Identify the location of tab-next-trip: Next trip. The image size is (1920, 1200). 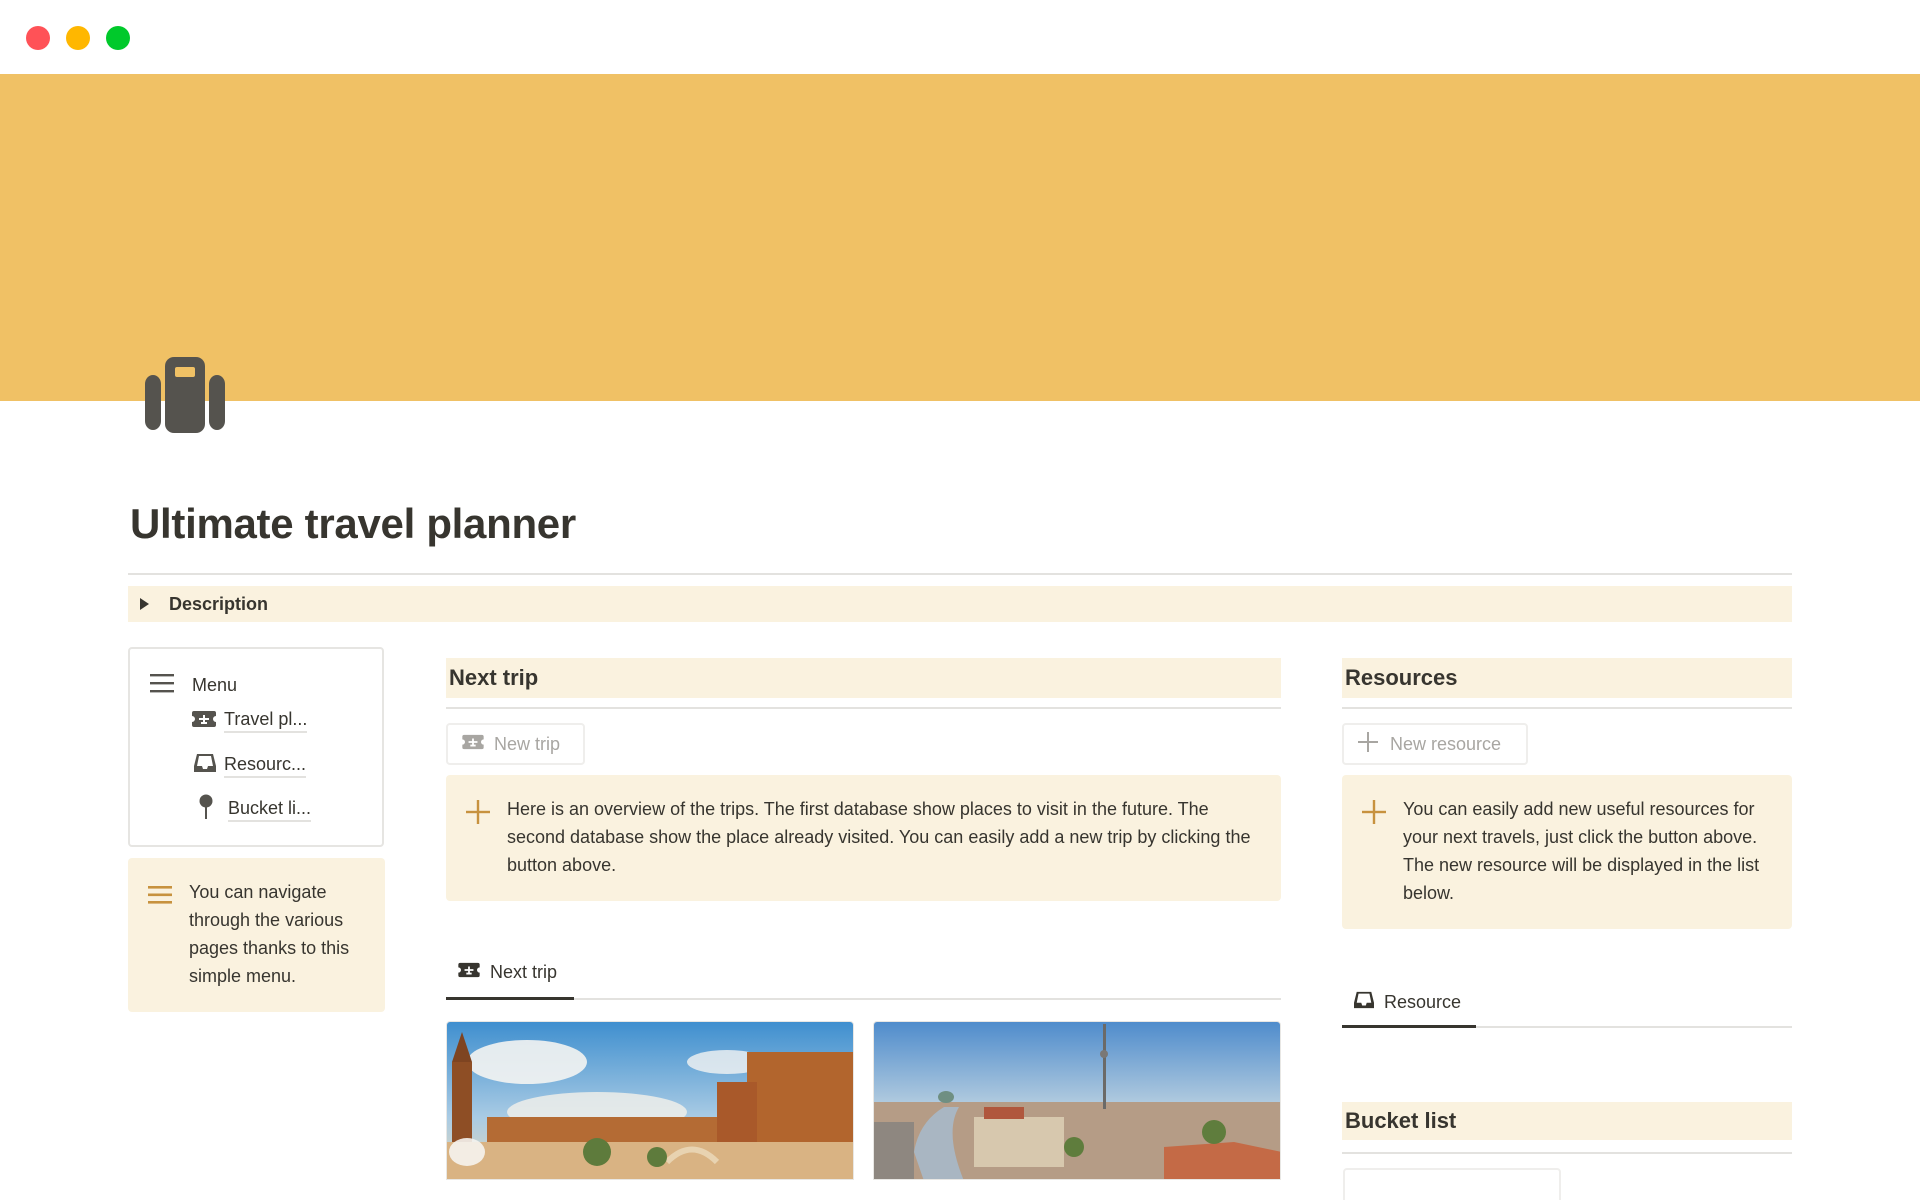
(507, 972).